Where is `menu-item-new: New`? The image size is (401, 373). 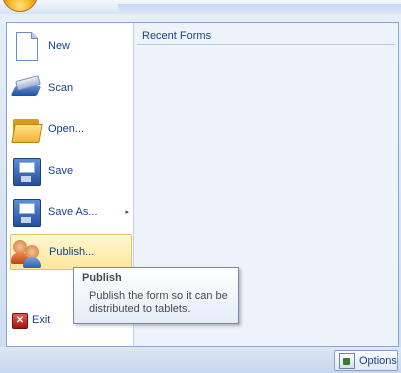
menu-item-new: New is located at coordinates (71, 46).